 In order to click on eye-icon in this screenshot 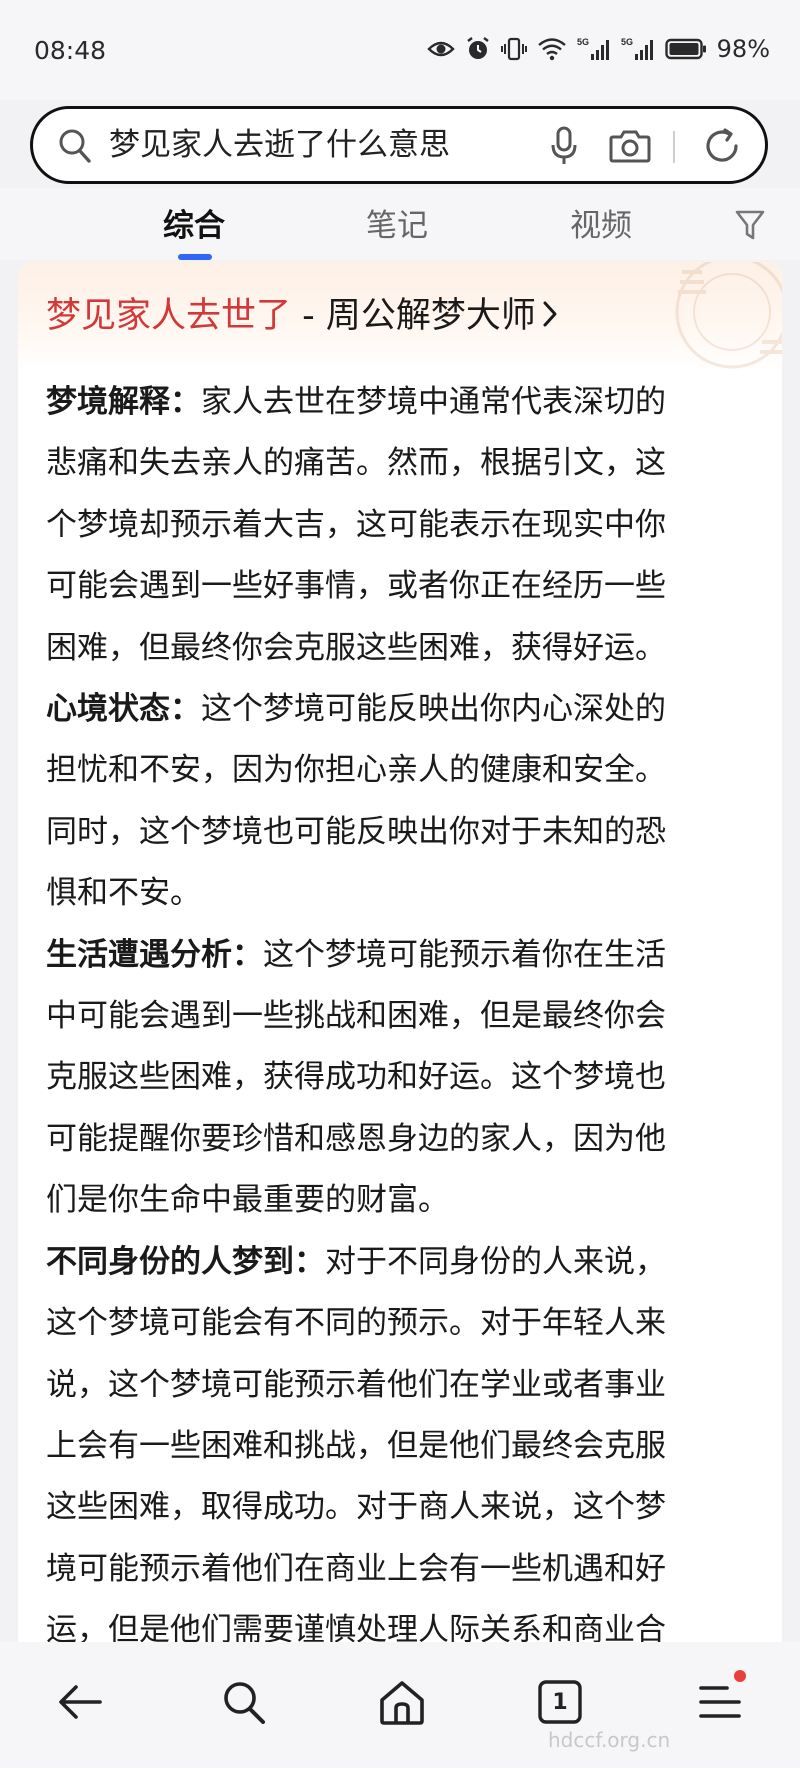, I will do `click(440, 49)`.